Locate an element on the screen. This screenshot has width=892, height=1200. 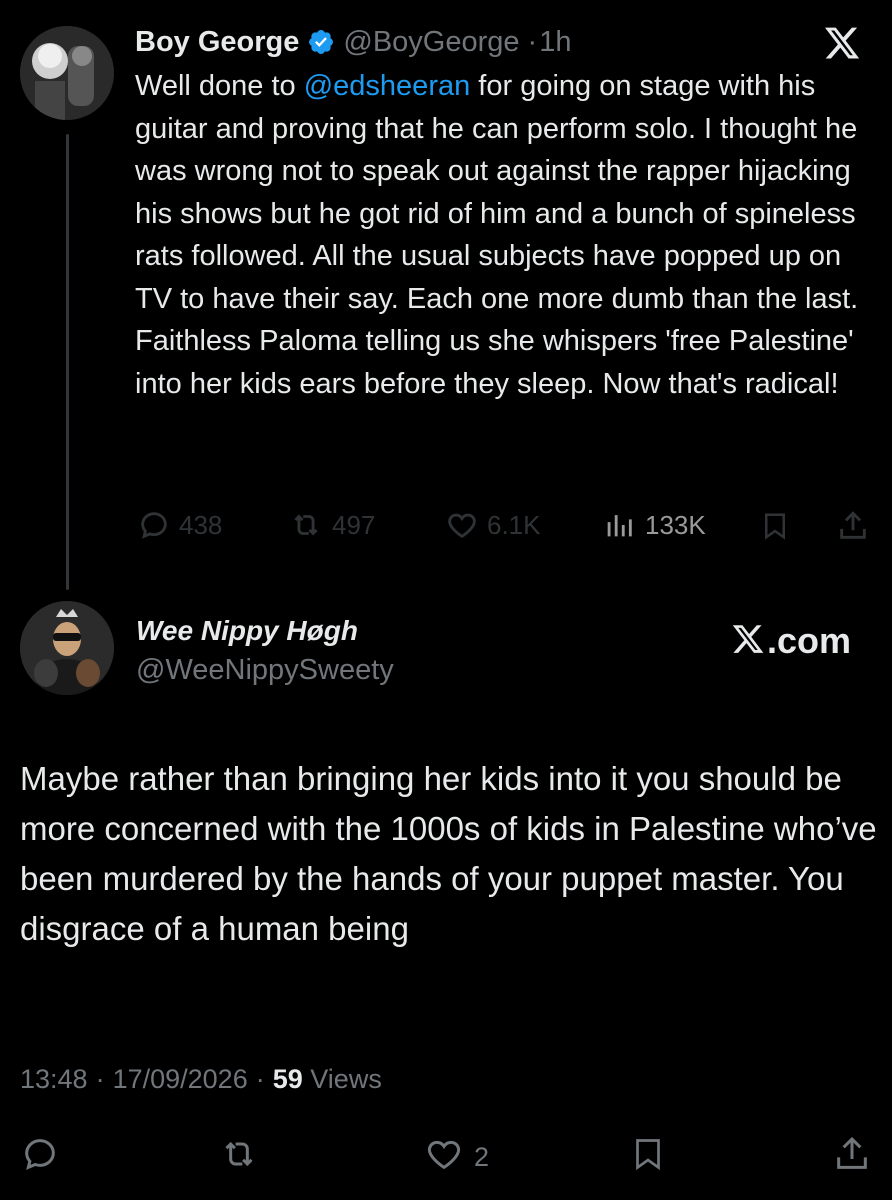
repost-action is located at coordinates (239, 1157).